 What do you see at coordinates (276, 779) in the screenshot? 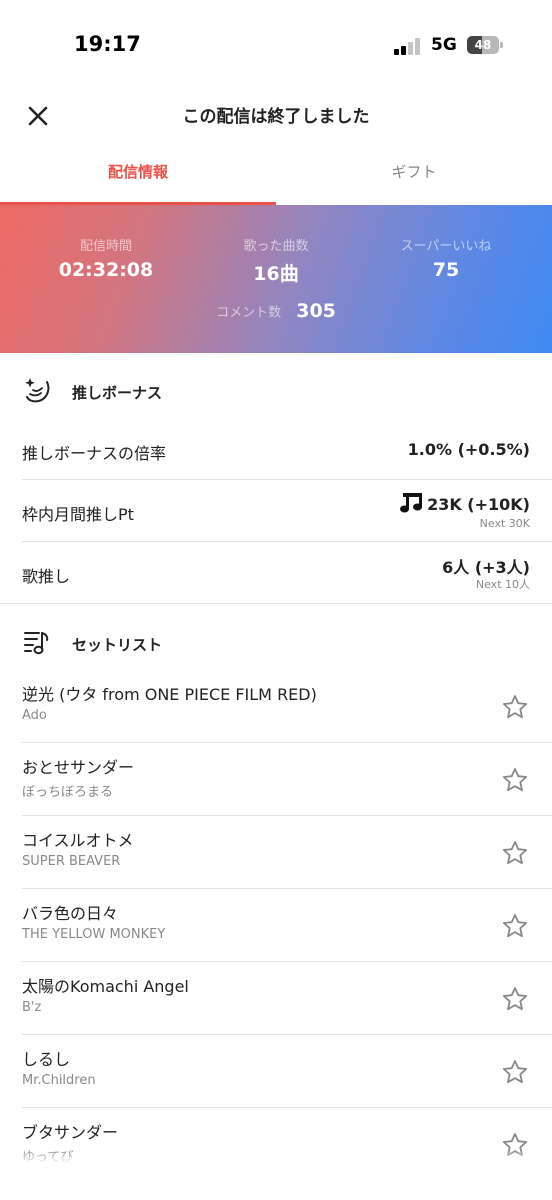
I see `setlist-item: おとせサンダー ぼっちぼろまる` at bounding box center [276, 779].